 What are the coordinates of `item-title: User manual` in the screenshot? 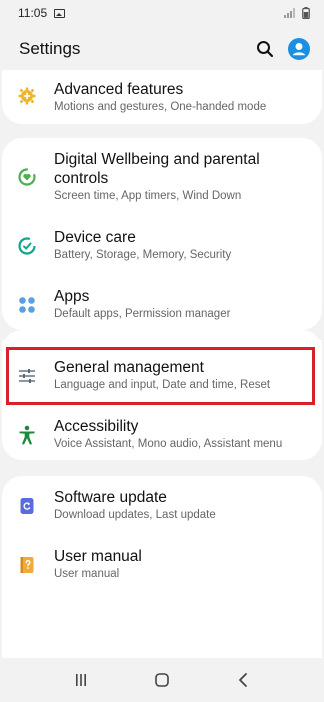 It's located at (98, 556).